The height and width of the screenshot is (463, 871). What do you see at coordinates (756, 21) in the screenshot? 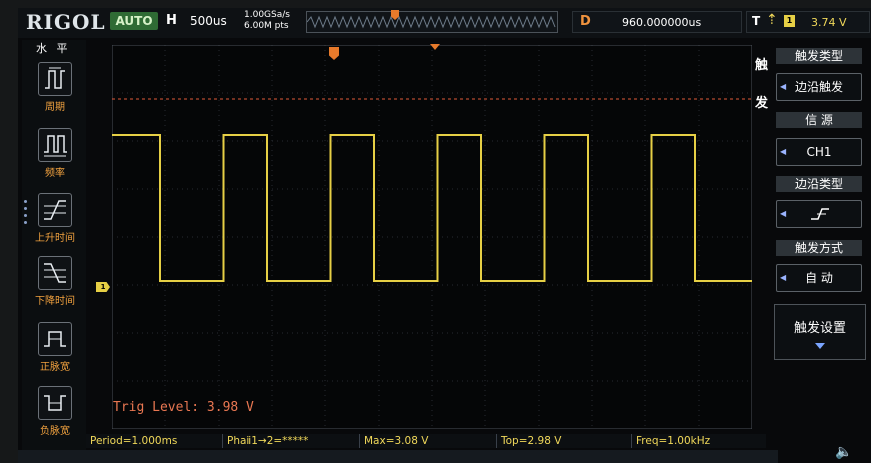
I see `trigger-label: T` at bounding box center [756, 21].